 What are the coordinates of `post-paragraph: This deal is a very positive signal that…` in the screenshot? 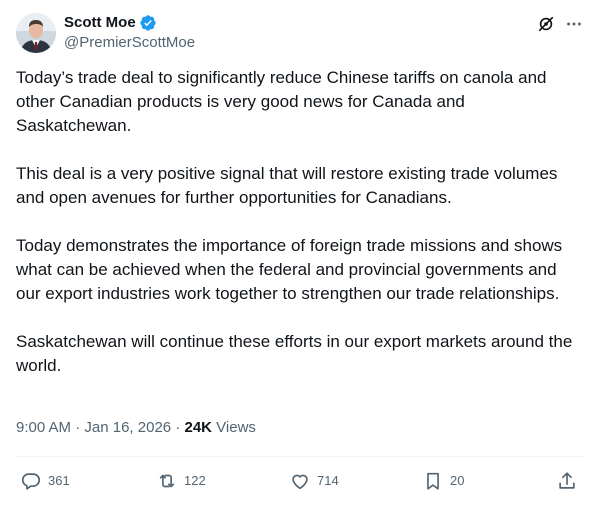 It's located at (289, 185).